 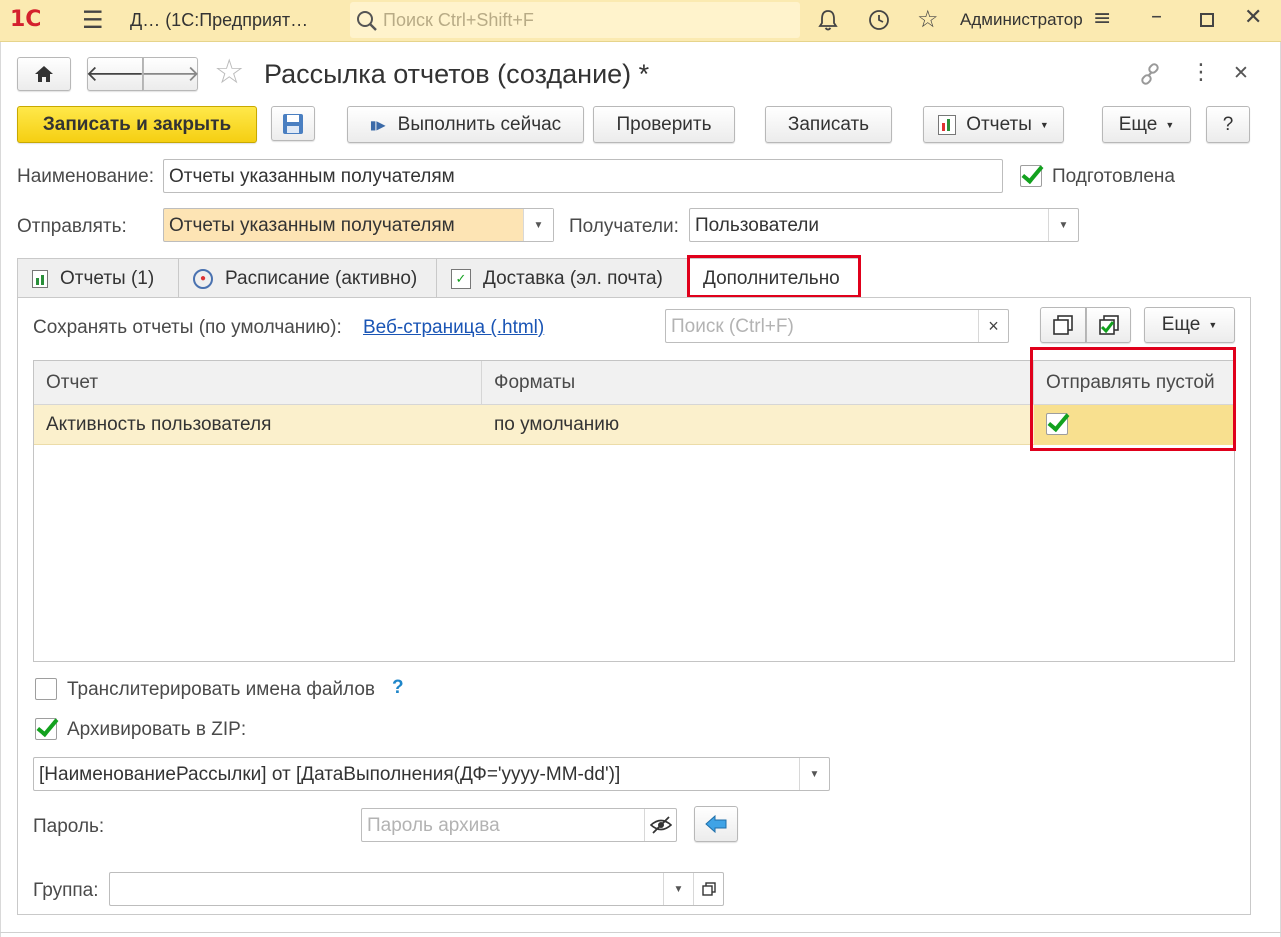 What do you see at coordinates (458, 20) in the screenshot?
I see `global-search-placeholder: Поиск Ctrl+Shift+F` at bounding box center [458, 20].